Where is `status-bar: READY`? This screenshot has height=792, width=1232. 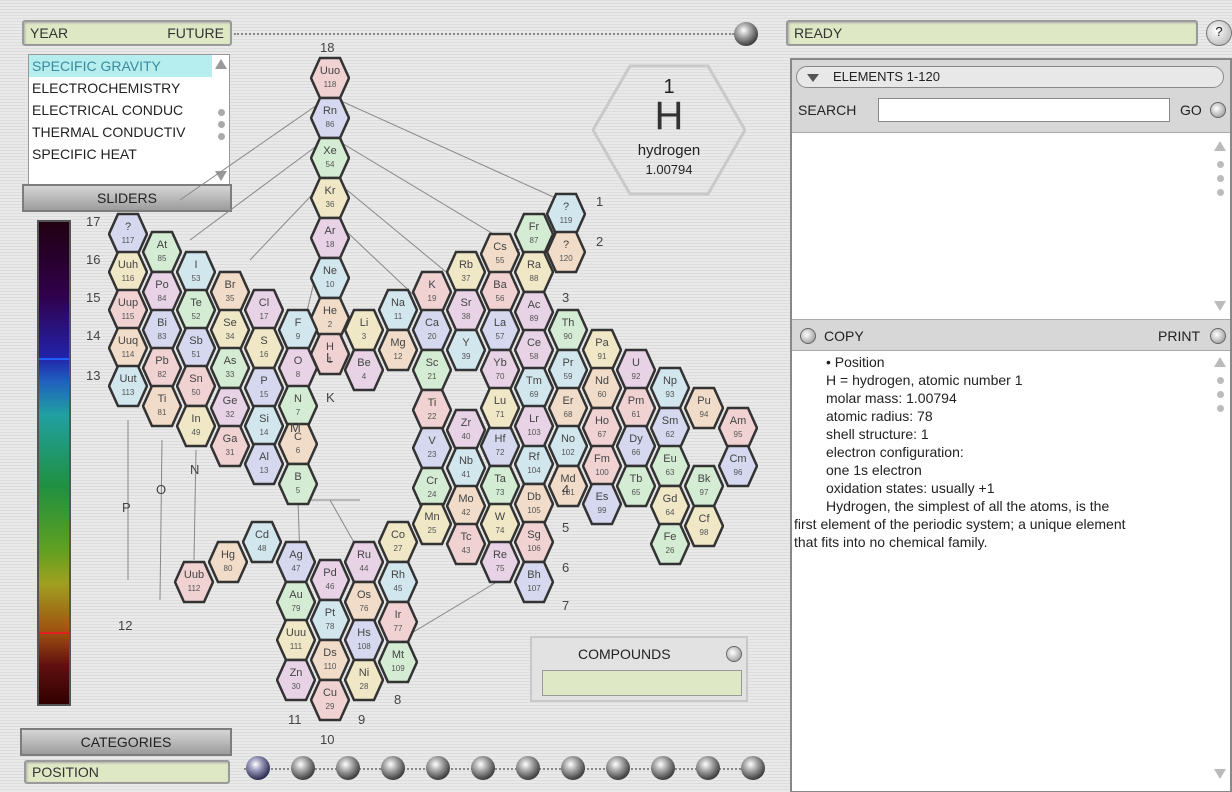 status-bar: READY is located at coordinates (992, 33).